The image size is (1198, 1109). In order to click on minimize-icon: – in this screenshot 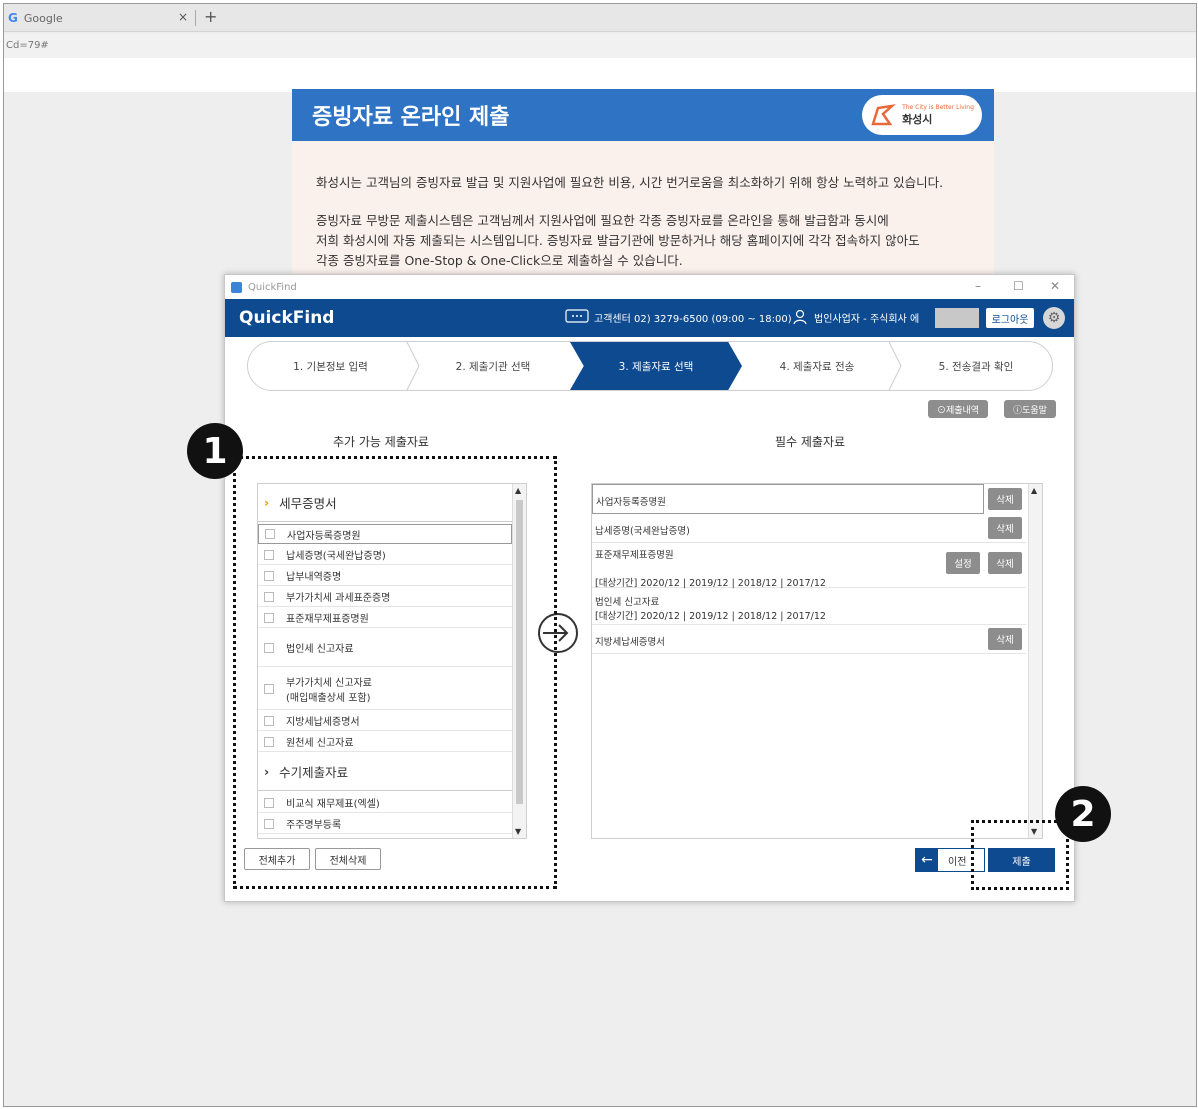, I will do `click(978, 286)`.